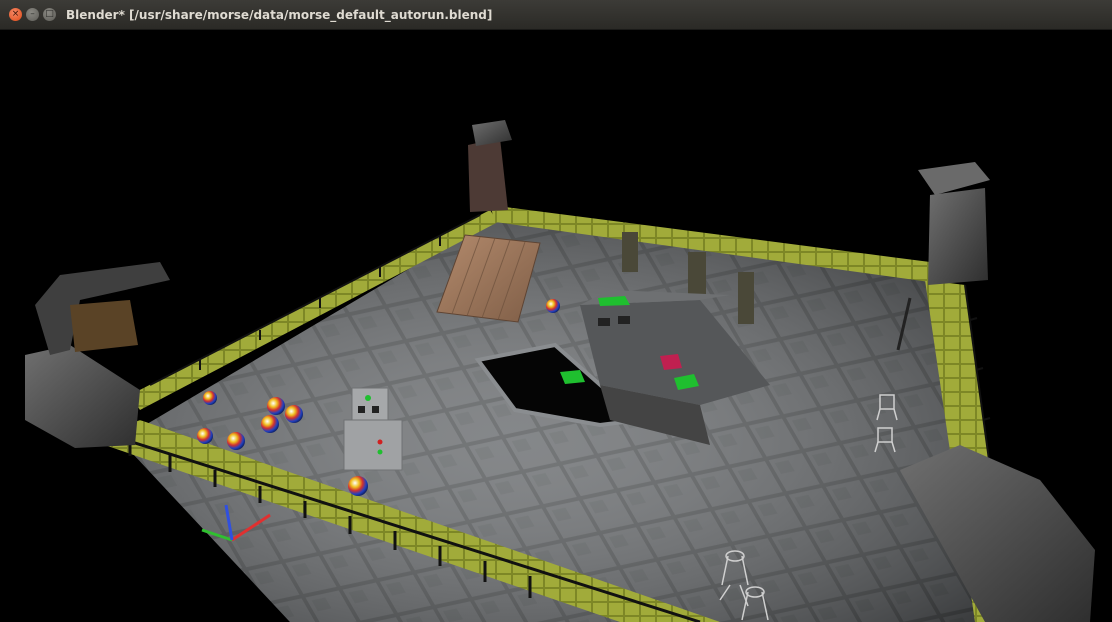 Image resolution: width=1112 pixels, height=622 pixels. What do you see at coordinates (954, 223) in the screenshot?
I see `pillar-back-right` at bounding box center [954, 223].